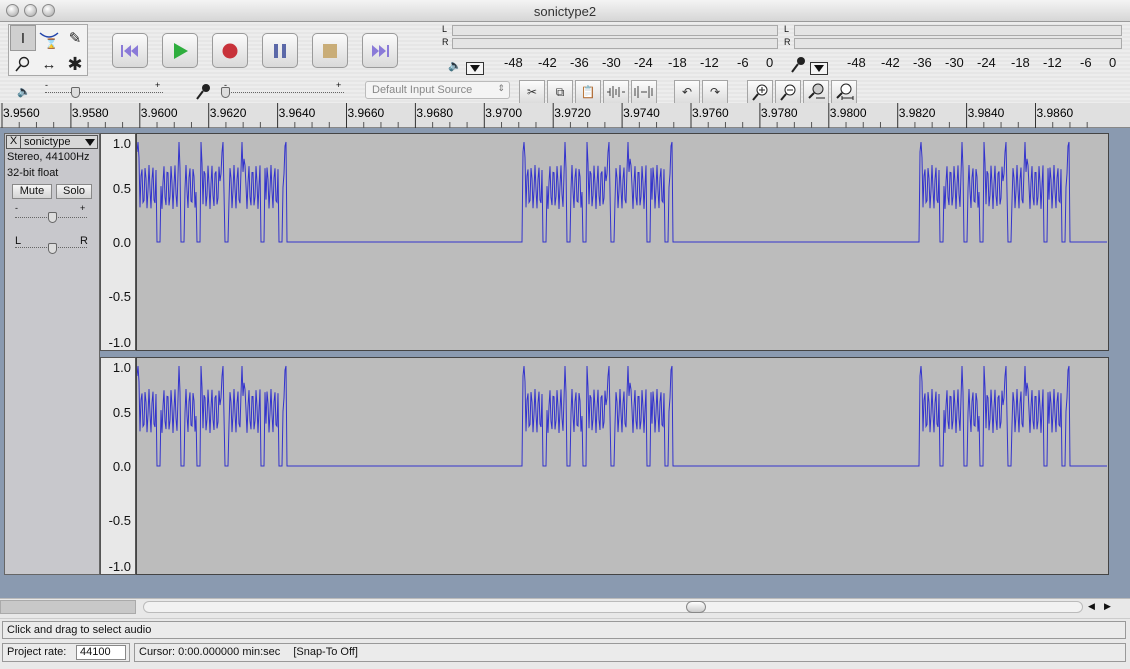 The height and width of the screenshot is (669, 1130). What do you see at coordinates (75, 38) in the screenshot?
I see `draw-tool-icon: ✎` at bounding box center [75, 38].